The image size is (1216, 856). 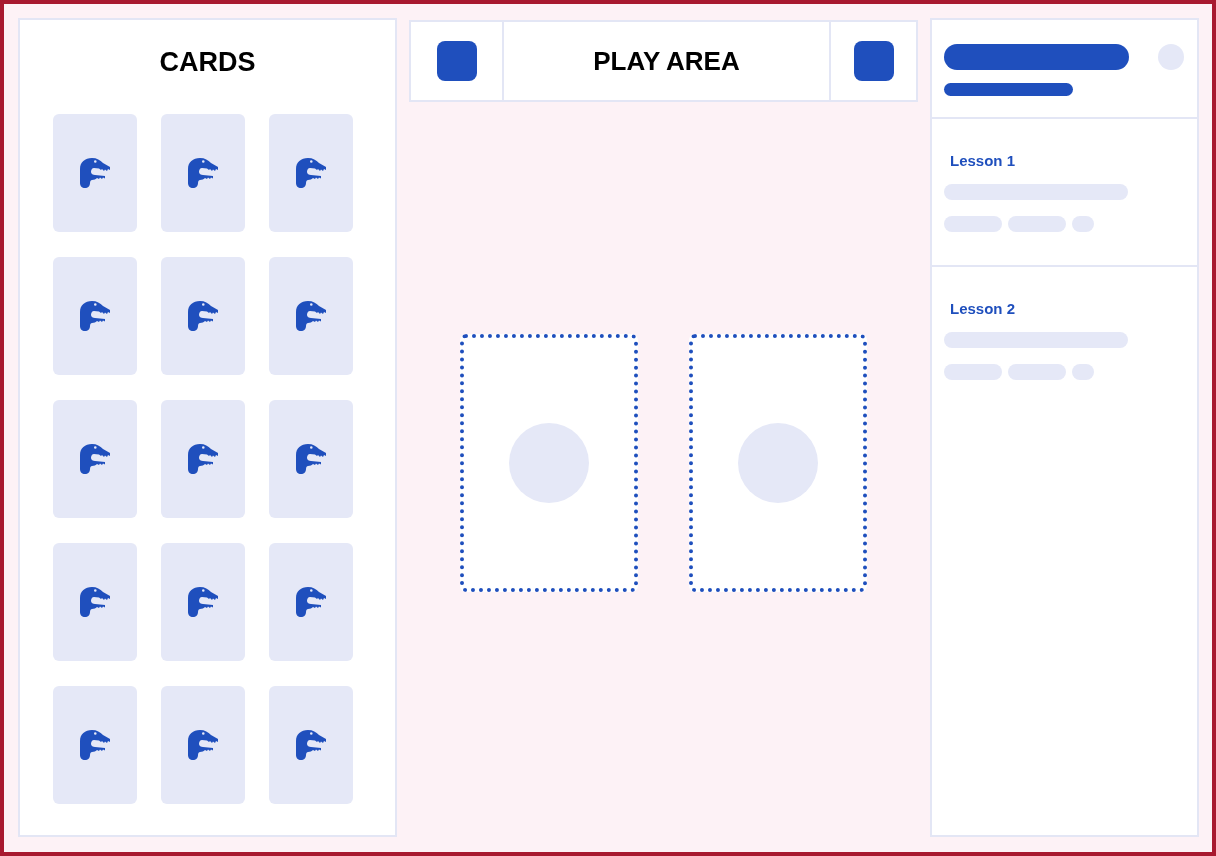 I want to click on avatar-circle, so click(x=1171, y=57).